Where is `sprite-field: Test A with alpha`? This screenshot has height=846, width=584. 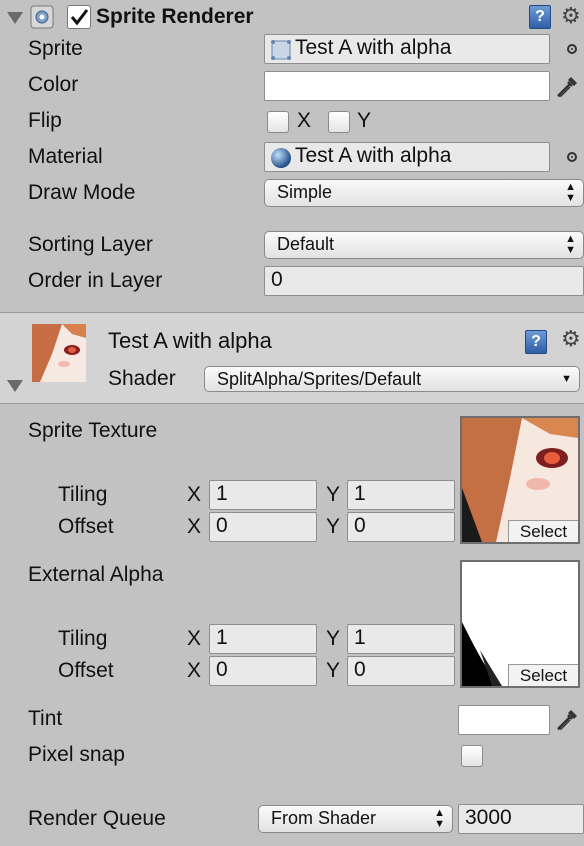 sprite-field: Test A with alpha is located at coordinates (407, 49).